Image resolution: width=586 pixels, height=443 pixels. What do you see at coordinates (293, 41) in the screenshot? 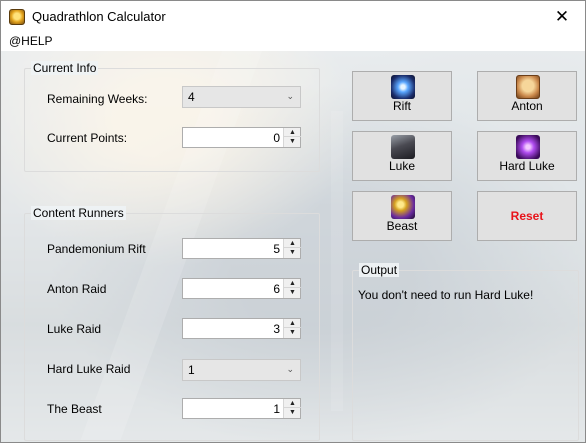
I see `menu-bar: @HELP` at bounding box center [293, 41].